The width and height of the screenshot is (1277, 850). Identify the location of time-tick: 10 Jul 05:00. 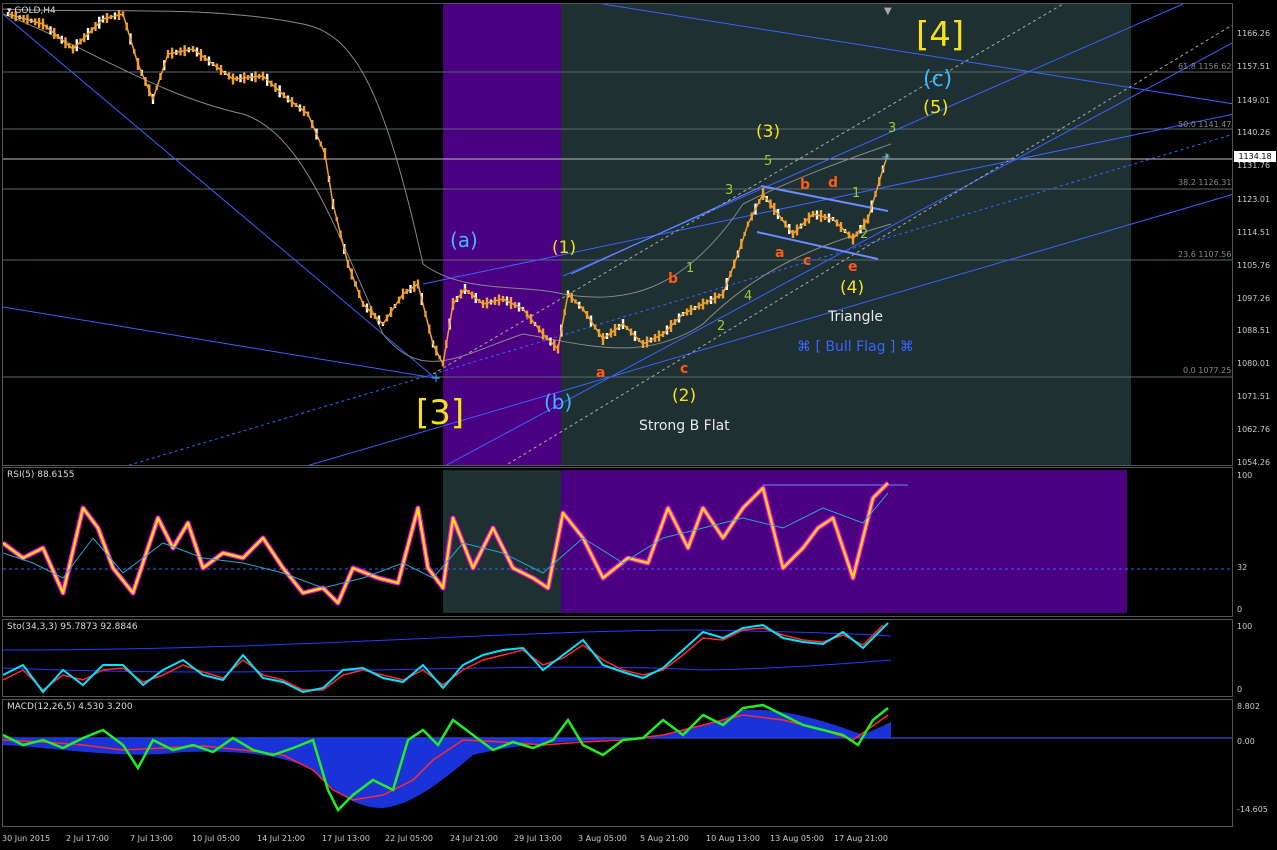
(216, 838).